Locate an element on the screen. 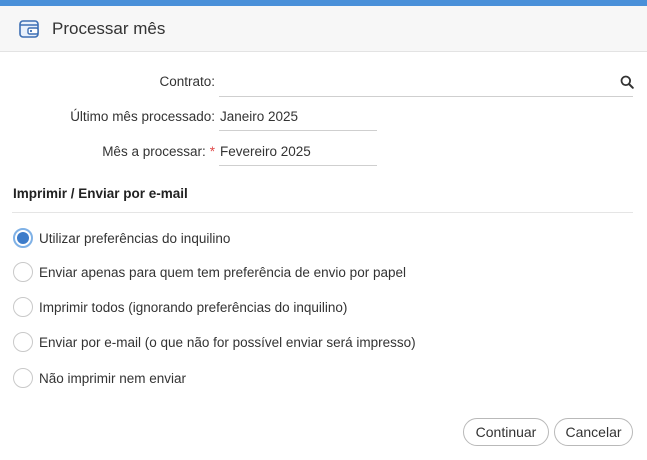  continue-button: Continuar is located at coordinates (506, 432).